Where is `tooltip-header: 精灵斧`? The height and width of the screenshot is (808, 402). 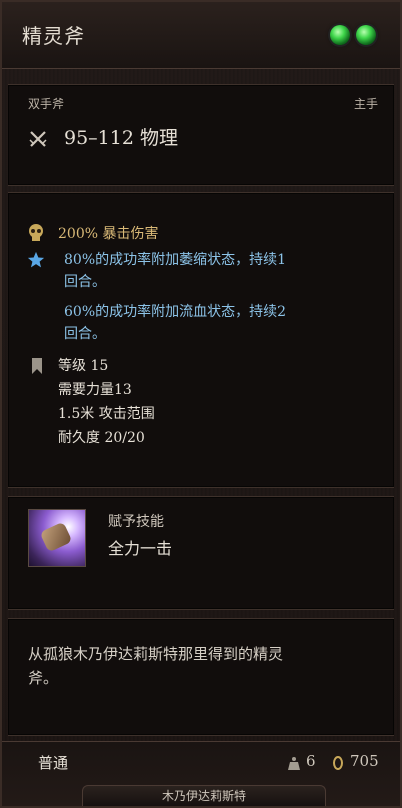 tooltip-header: 精灵斧 is located at coordinates (201, 35).